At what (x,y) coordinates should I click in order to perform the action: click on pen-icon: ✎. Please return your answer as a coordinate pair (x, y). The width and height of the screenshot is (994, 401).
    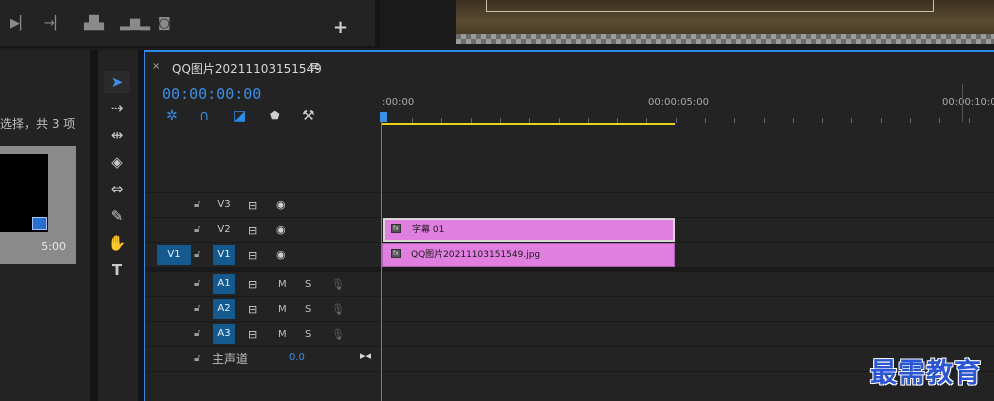
    Looking at the image, I should click on (117, 216).